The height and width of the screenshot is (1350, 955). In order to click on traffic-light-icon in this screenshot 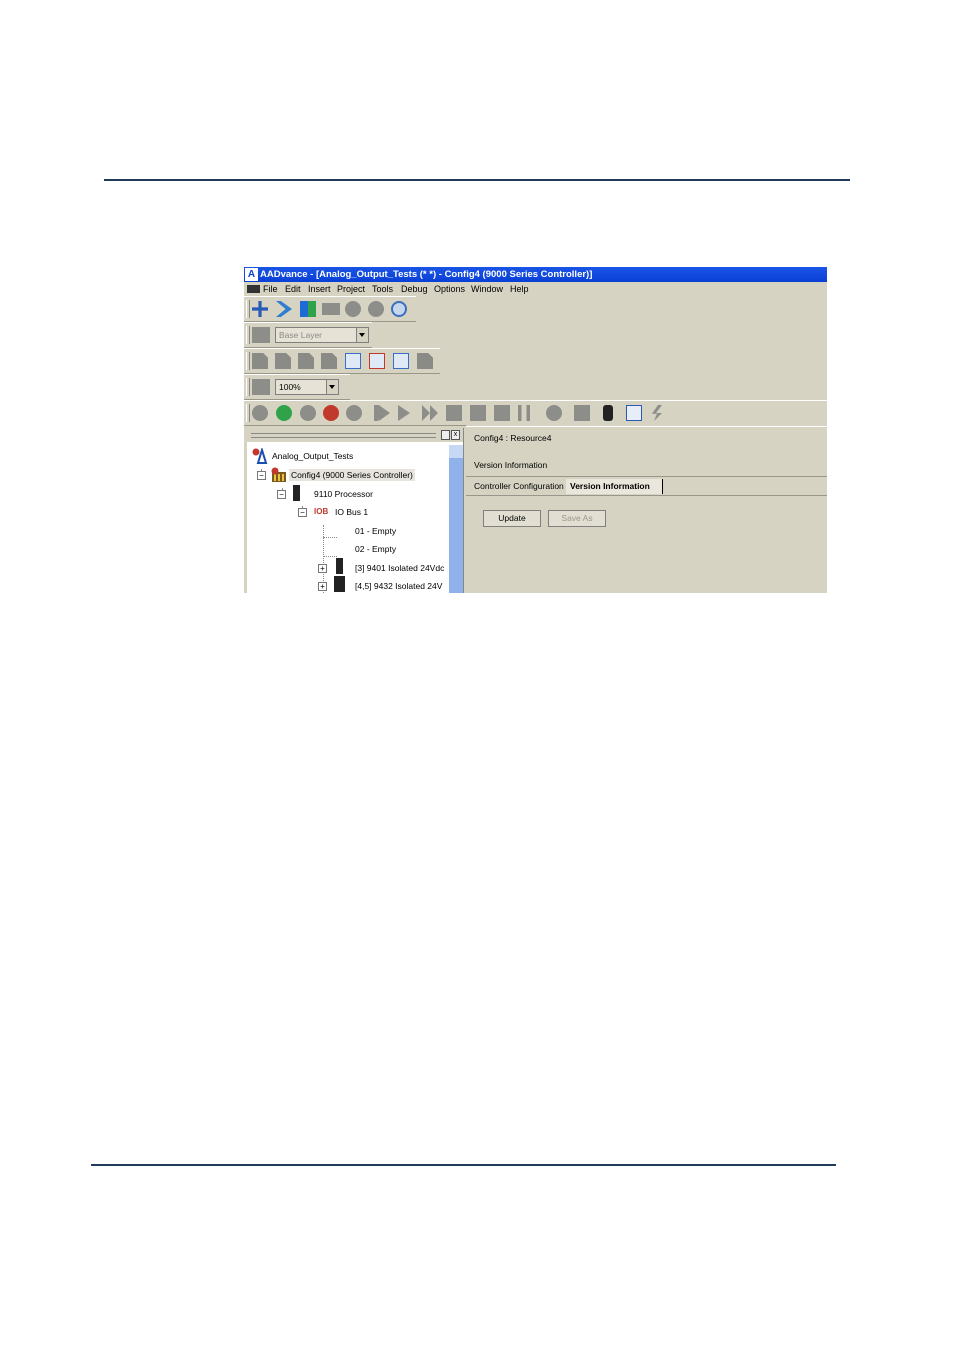, I will do `click(608, 413)`.